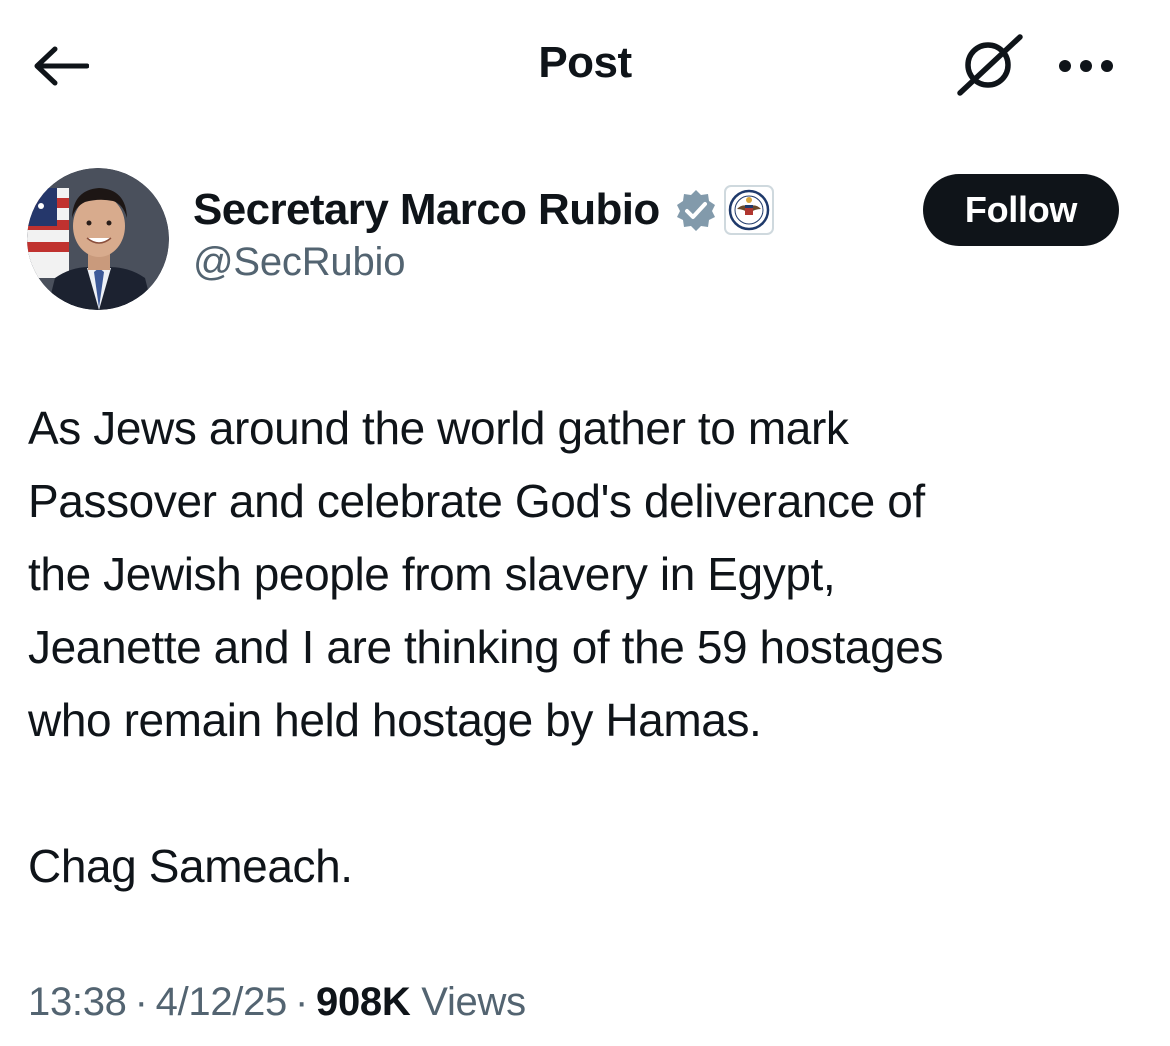  I want to click on follow-button: Follow, so click(1021, 210).